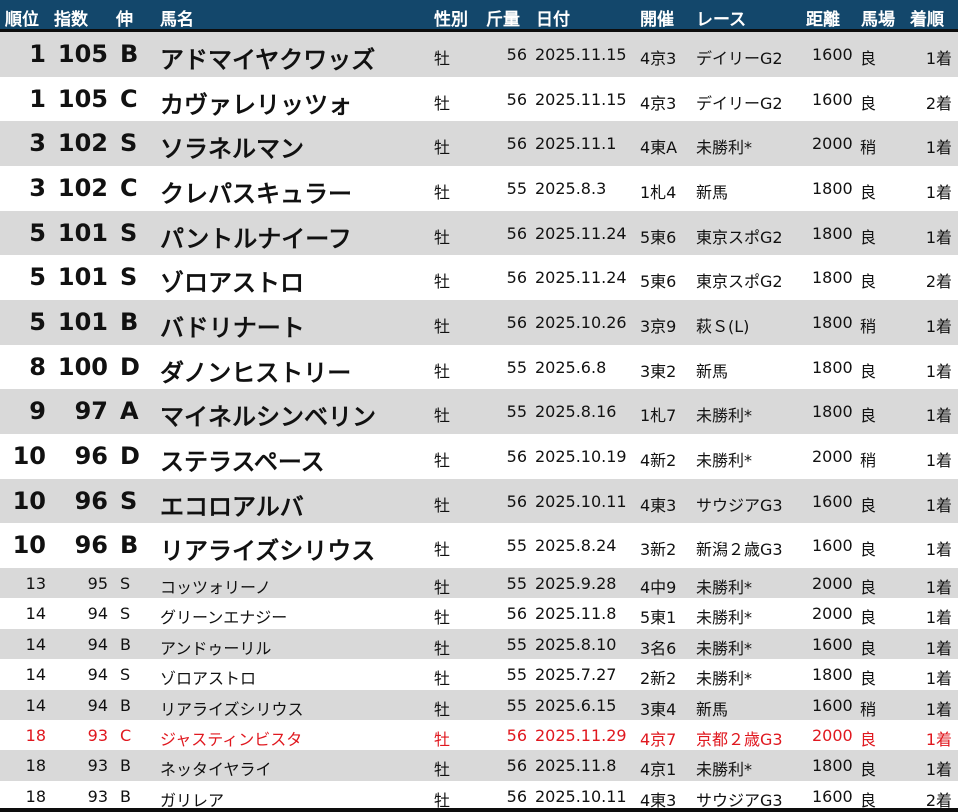 The width and height of the screenshot is (958, 812). Describe the element at coordinates (739, 58) in the screenshot. I see `race-cell: デイリーG2` at that location.